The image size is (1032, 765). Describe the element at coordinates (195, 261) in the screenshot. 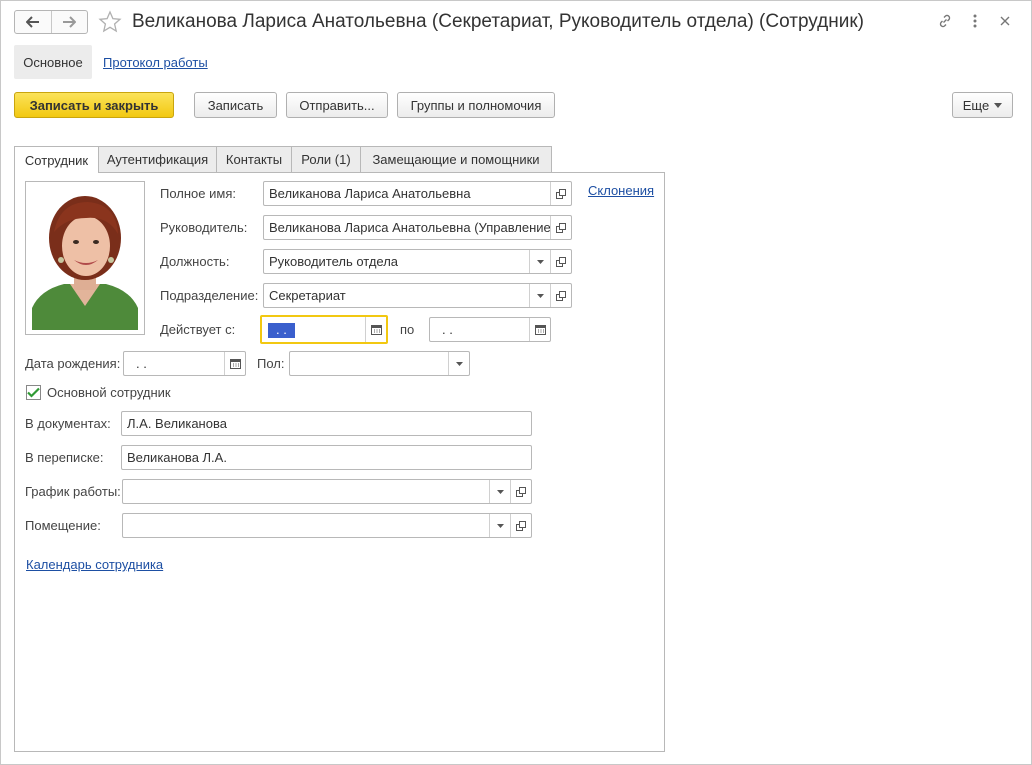

I see `position-label: Должность:` at that location.